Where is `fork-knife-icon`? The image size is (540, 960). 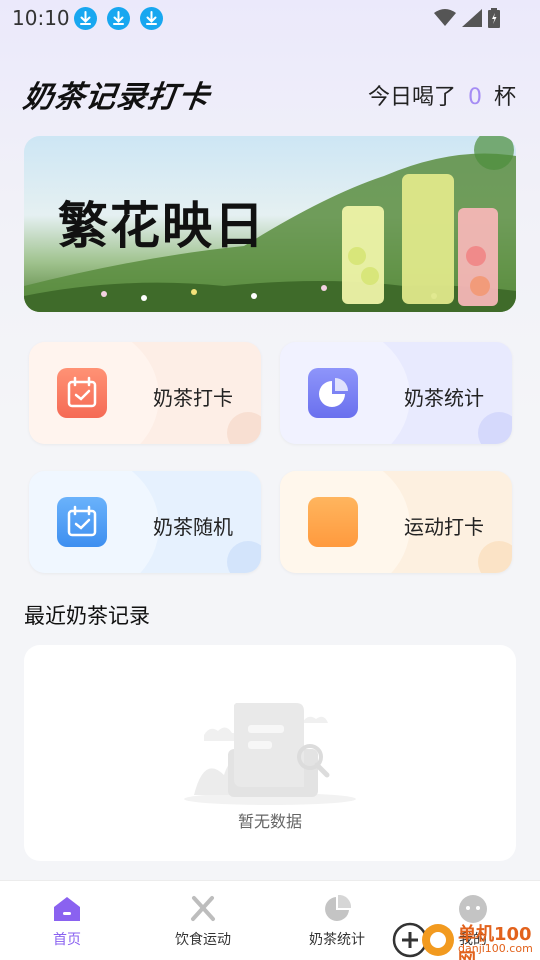 fork-knife-icon is located at coordinates (203, 908).